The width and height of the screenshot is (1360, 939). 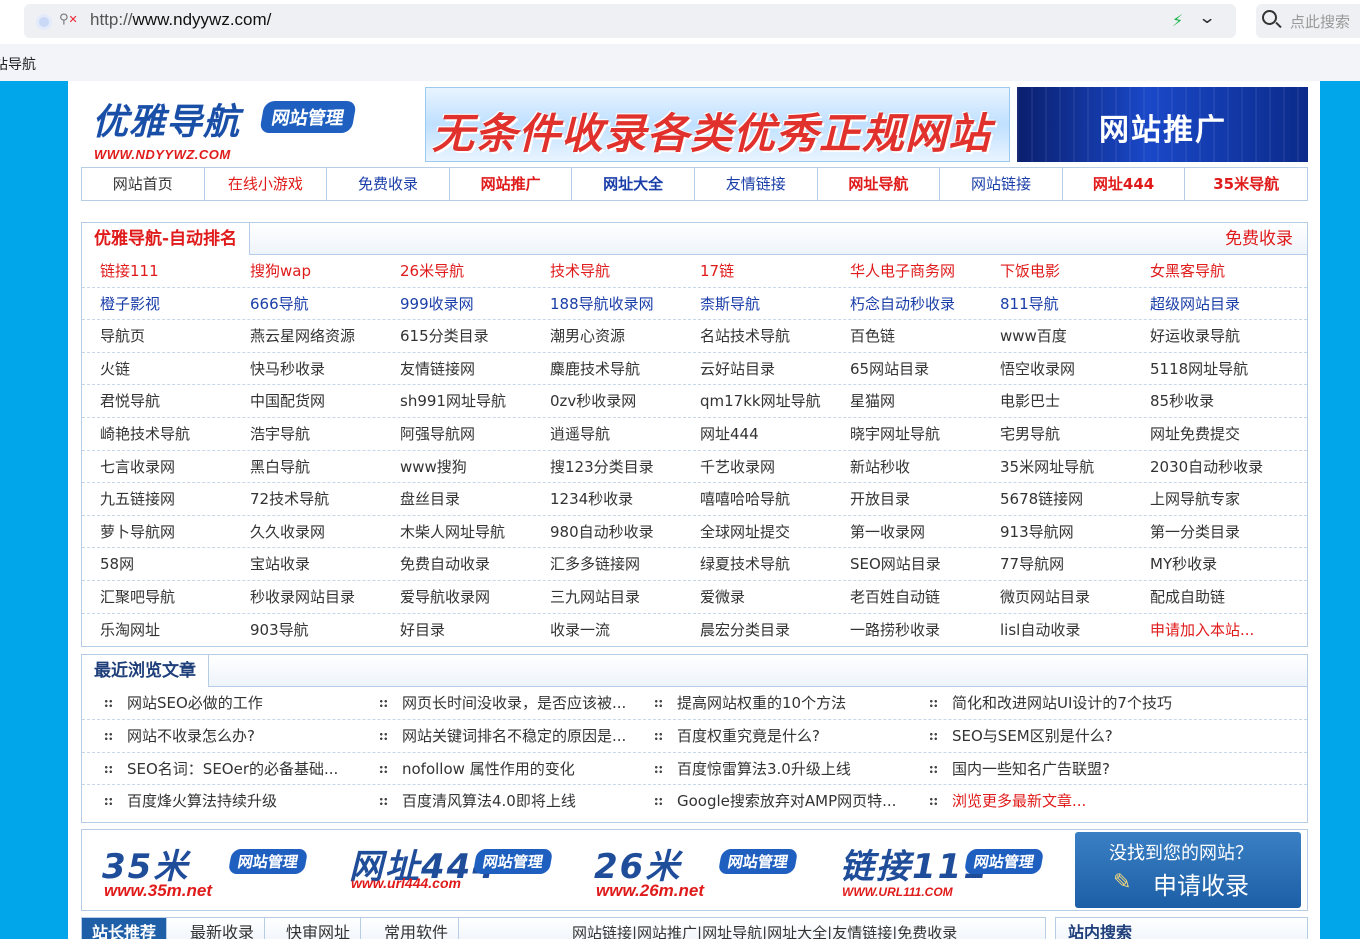 I want to click on site-link: 火链, so click(x=157, y=369).